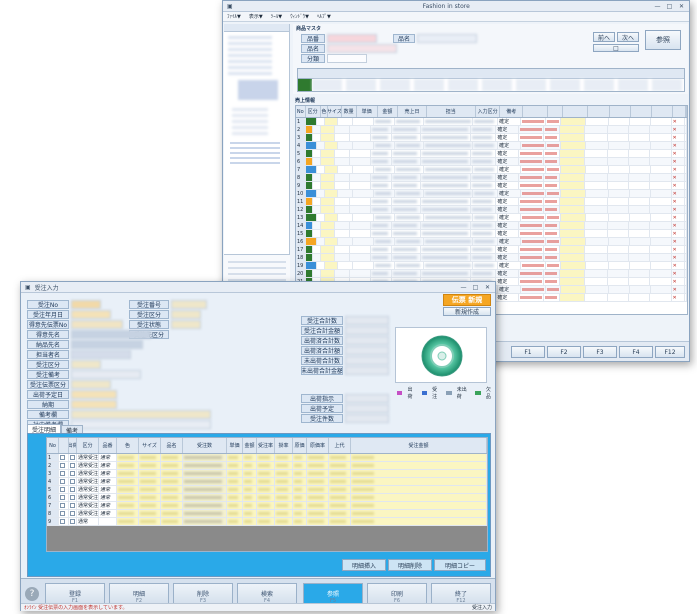 This screenshot has height=614, width=697. I want to click on option-button: □, so click(616, 48).